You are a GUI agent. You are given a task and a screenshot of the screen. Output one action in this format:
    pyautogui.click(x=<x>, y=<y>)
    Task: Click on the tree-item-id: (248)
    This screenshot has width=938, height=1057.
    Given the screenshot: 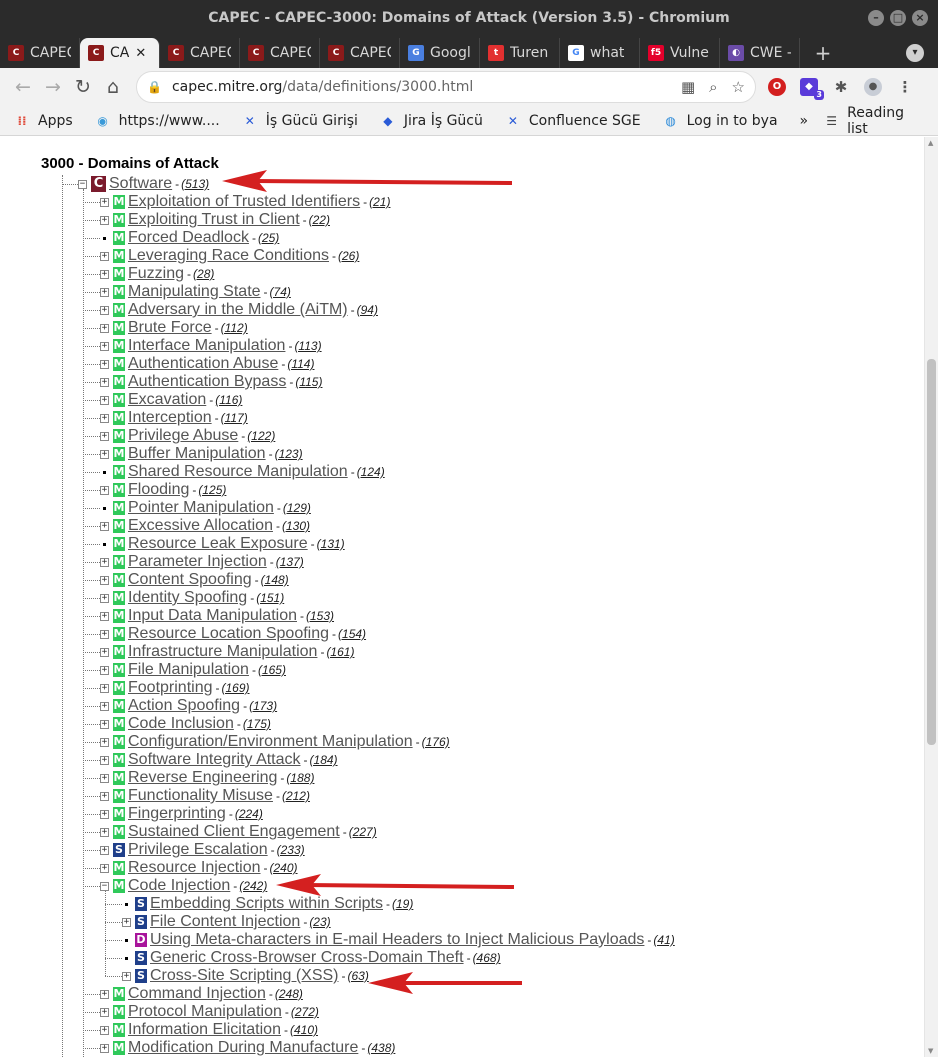 What is the action you would take?
    pyautogui.click(x=289, y=994)
    